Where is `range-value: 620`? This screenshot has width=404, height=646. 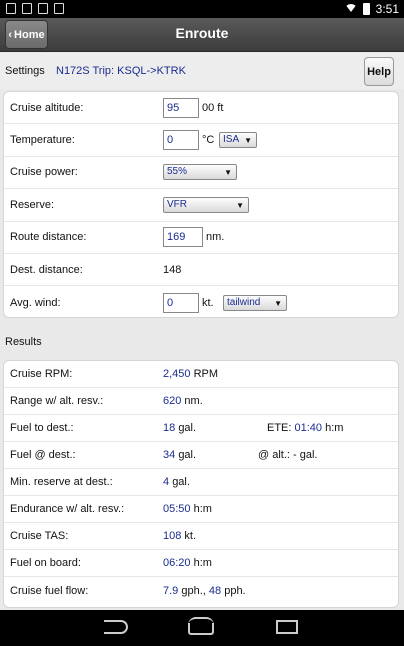 range-value: 620 is located at coordinates (172, 401).